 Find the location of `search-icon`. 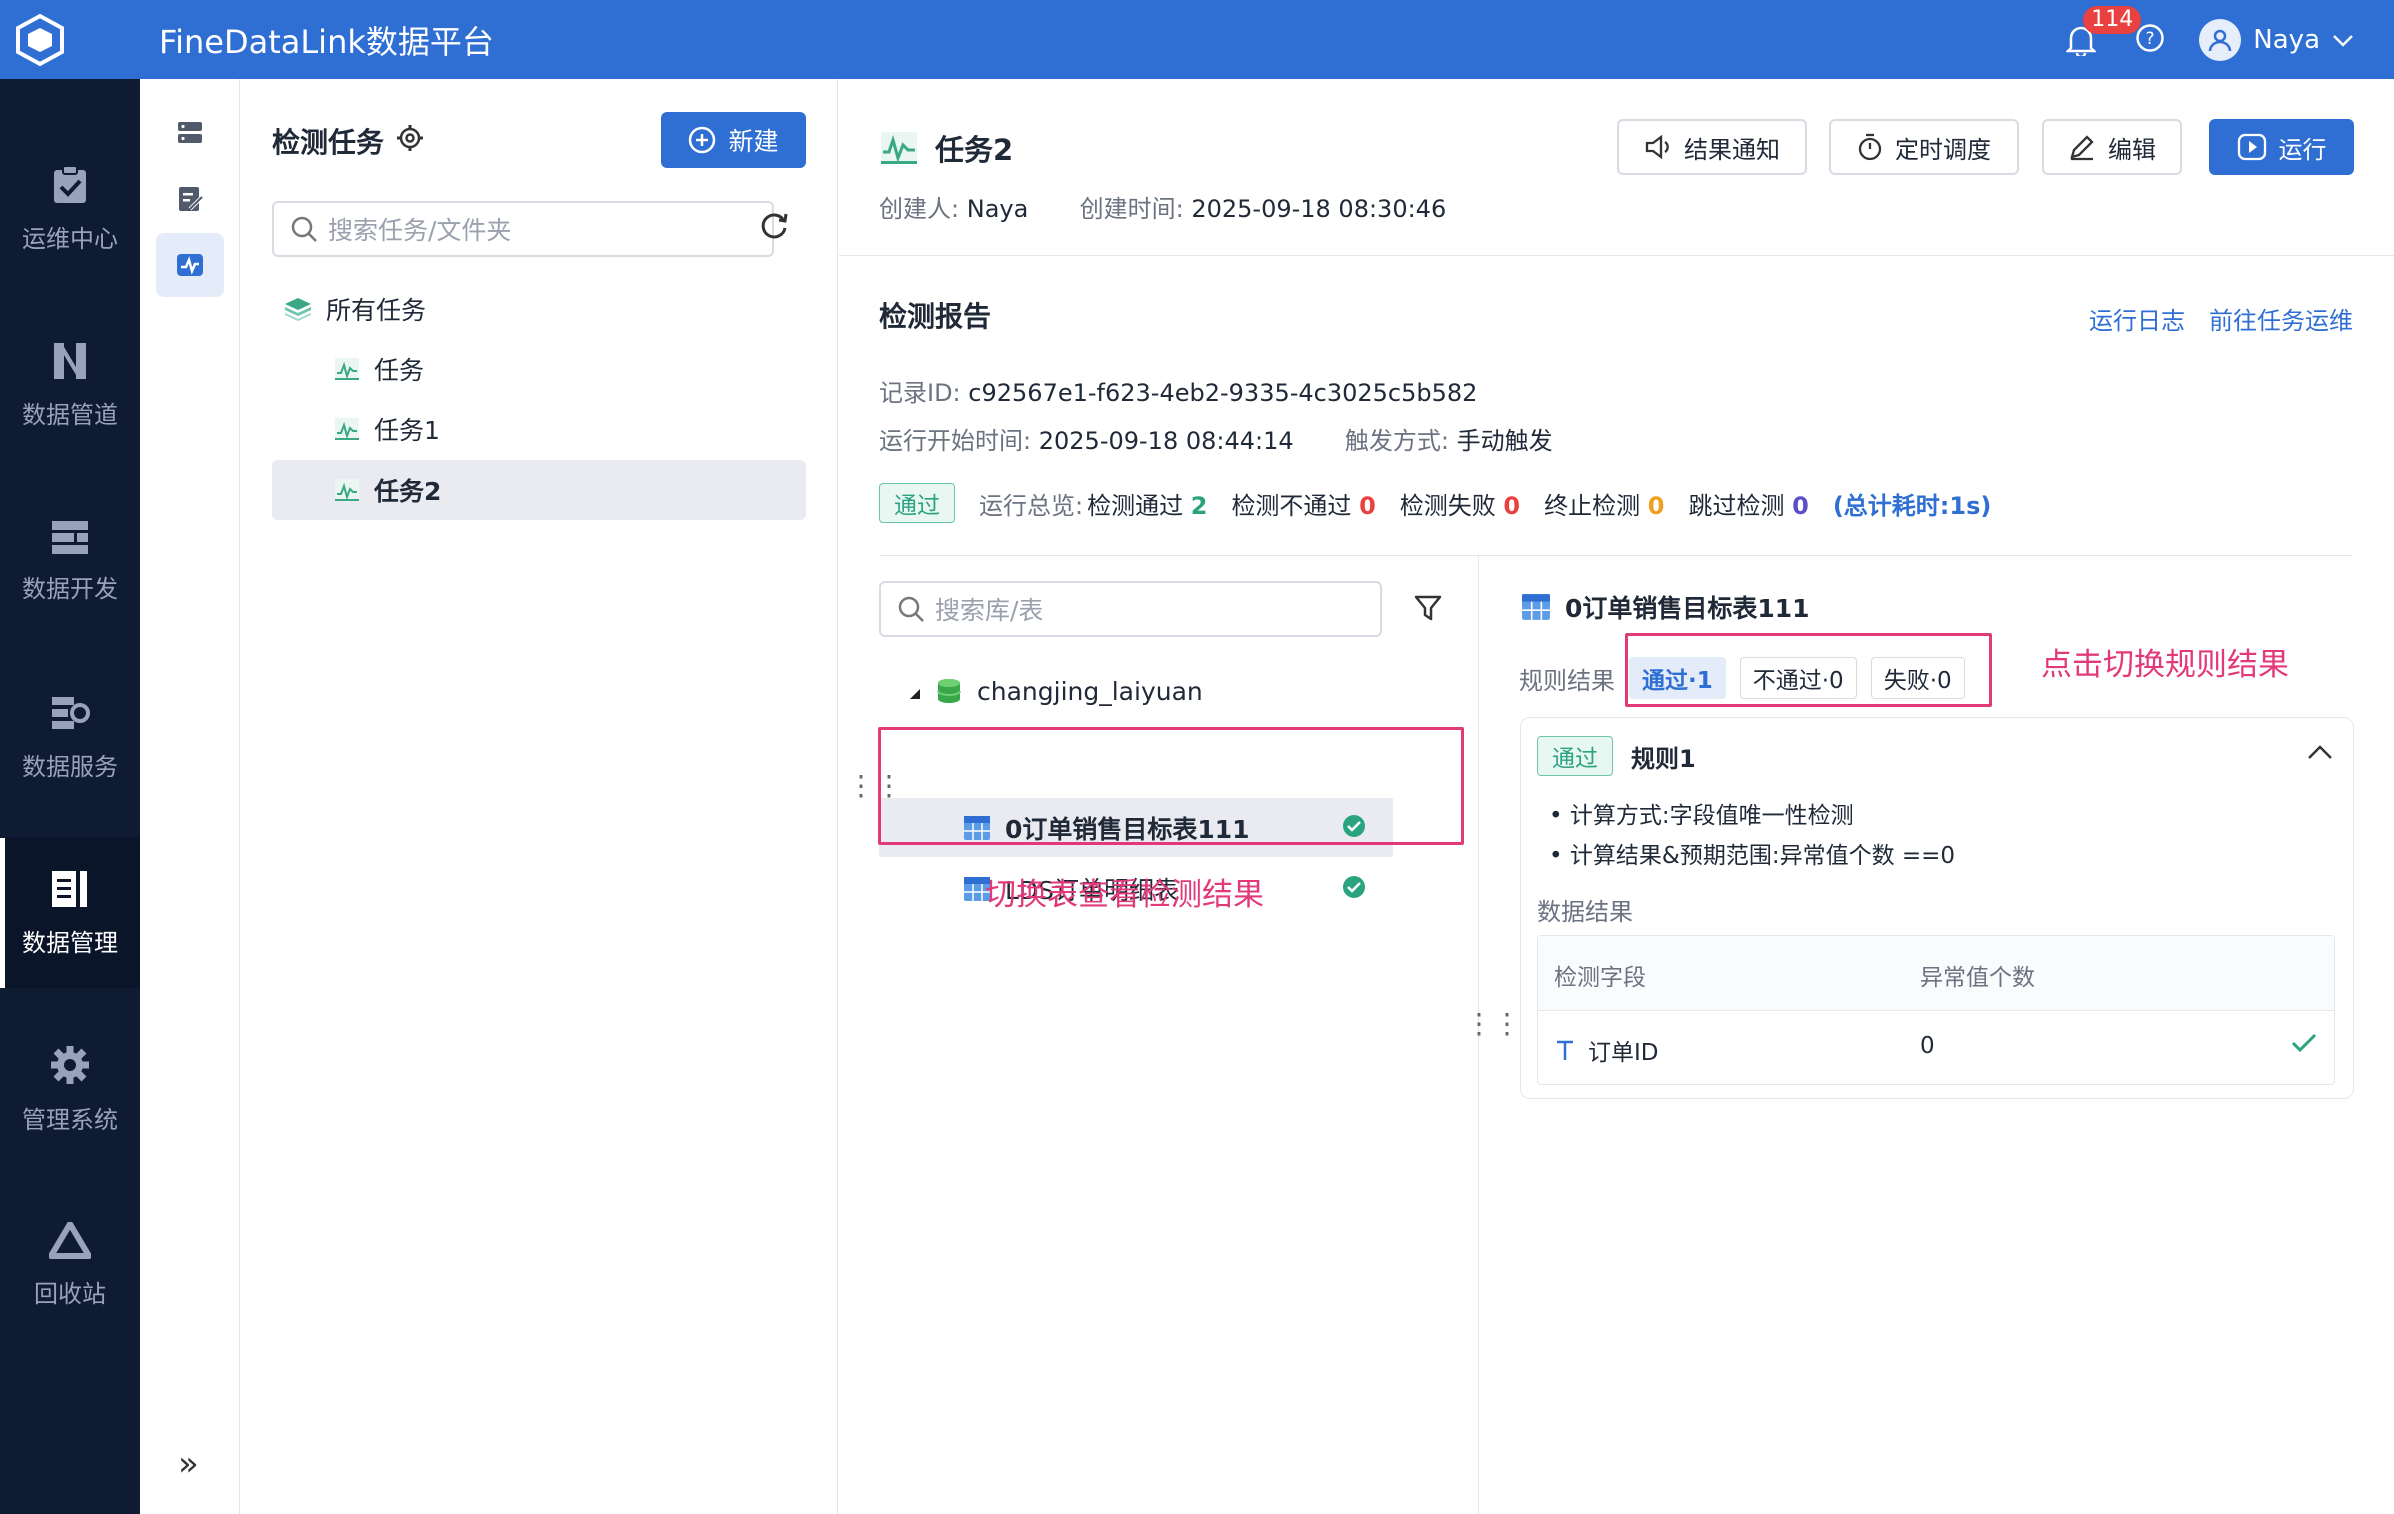

search-icon is located at coordinates (304, 229).